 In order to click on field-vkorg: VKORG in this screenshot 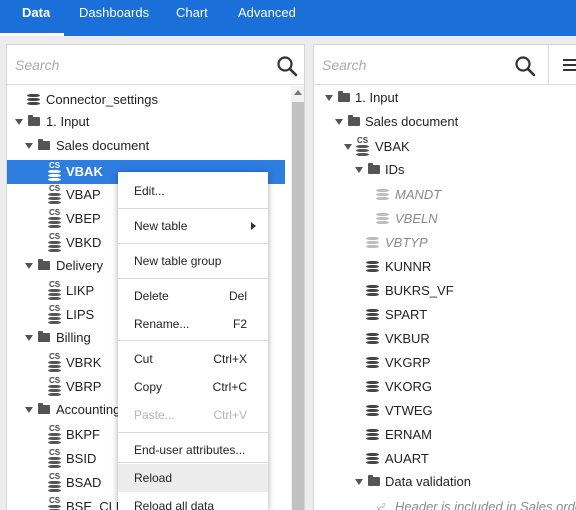, I will do `click(445, 387)`.